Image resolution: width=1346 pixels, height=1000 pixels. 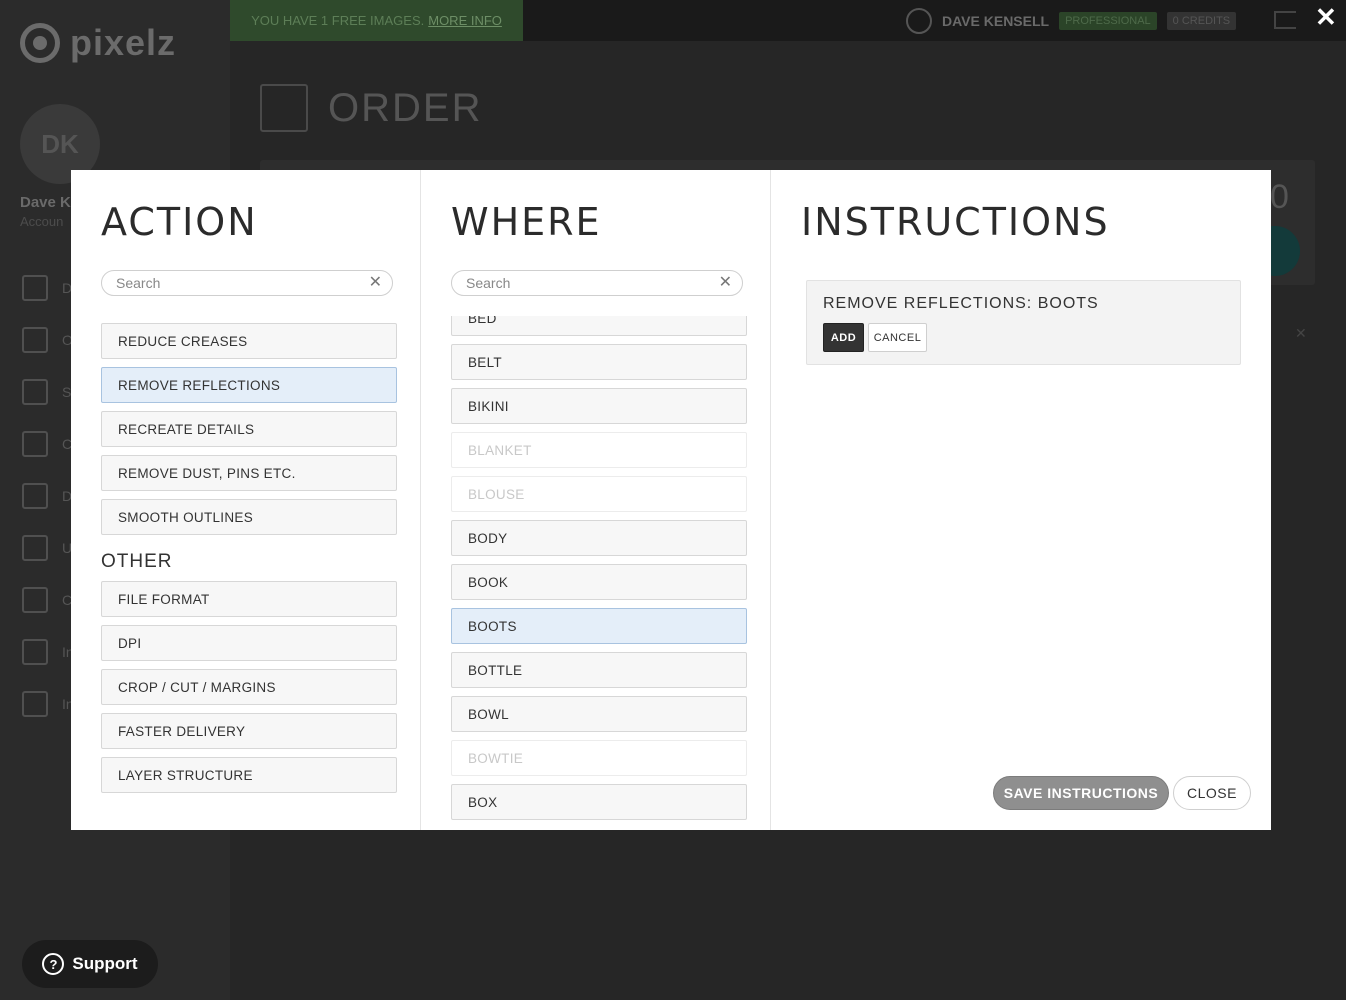 What do you see at coordinates (249, 687) in the screenshot?
I see `action-option-crop-cut-margins: CROP / CUT / MARGINS` at bounding box center [249, 687].